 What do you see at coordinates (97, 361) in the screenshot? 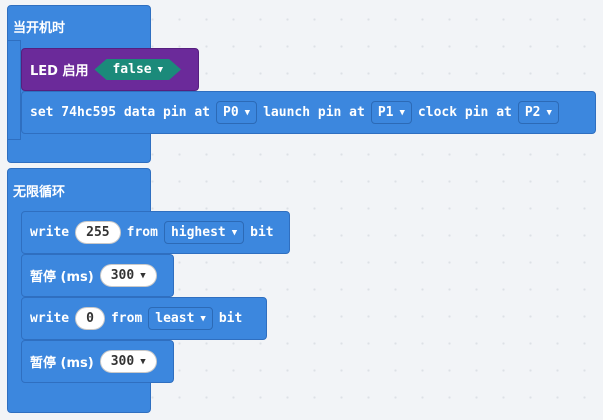
I see `pause-block-2: 暂停 (ms) 300 ▼` at bounding box center [97, 361].